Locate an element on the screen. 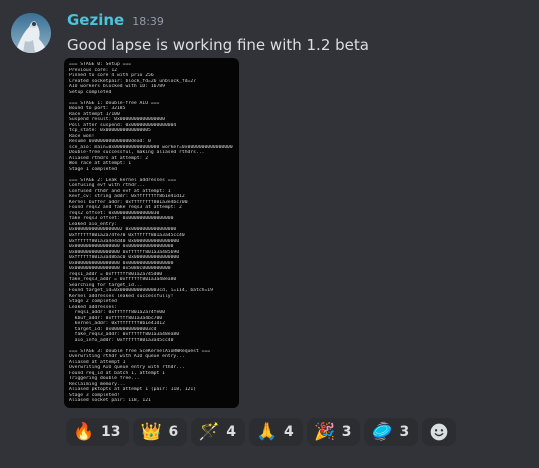 Image resolution: width=539 pixels, height=468 pixels. magic-wand-icon: 🪄 is located at coordinates (209, 432).